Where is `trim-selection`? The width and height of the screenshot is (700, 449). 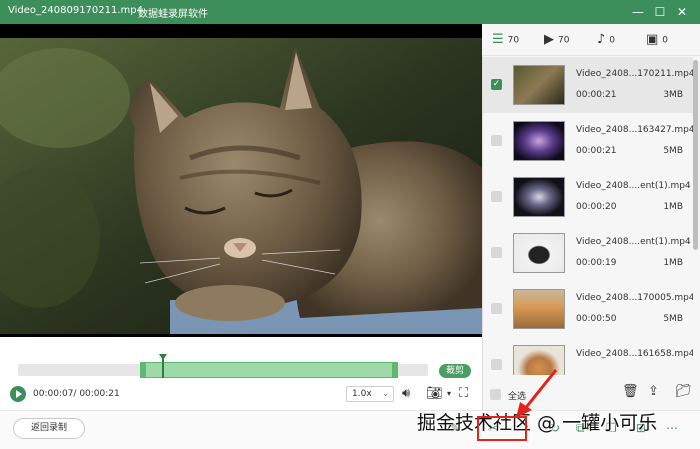
trim-selection is located at coordinates (269, 370).